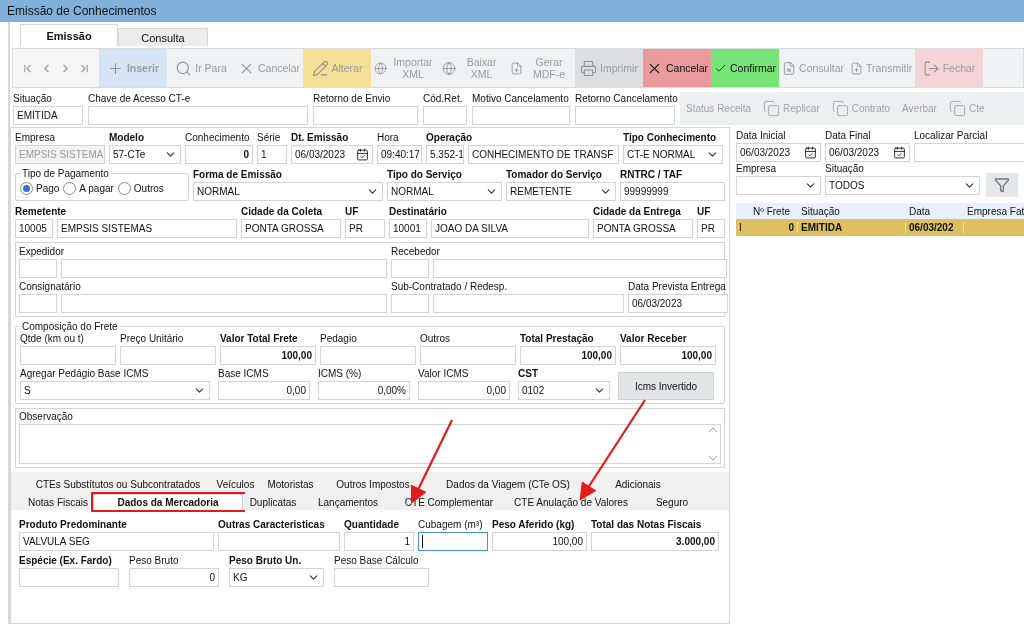  What do you see at coordinates (362, 154) in the screenshot?
I see `calendar-icon` at bounding box center [362, 154].